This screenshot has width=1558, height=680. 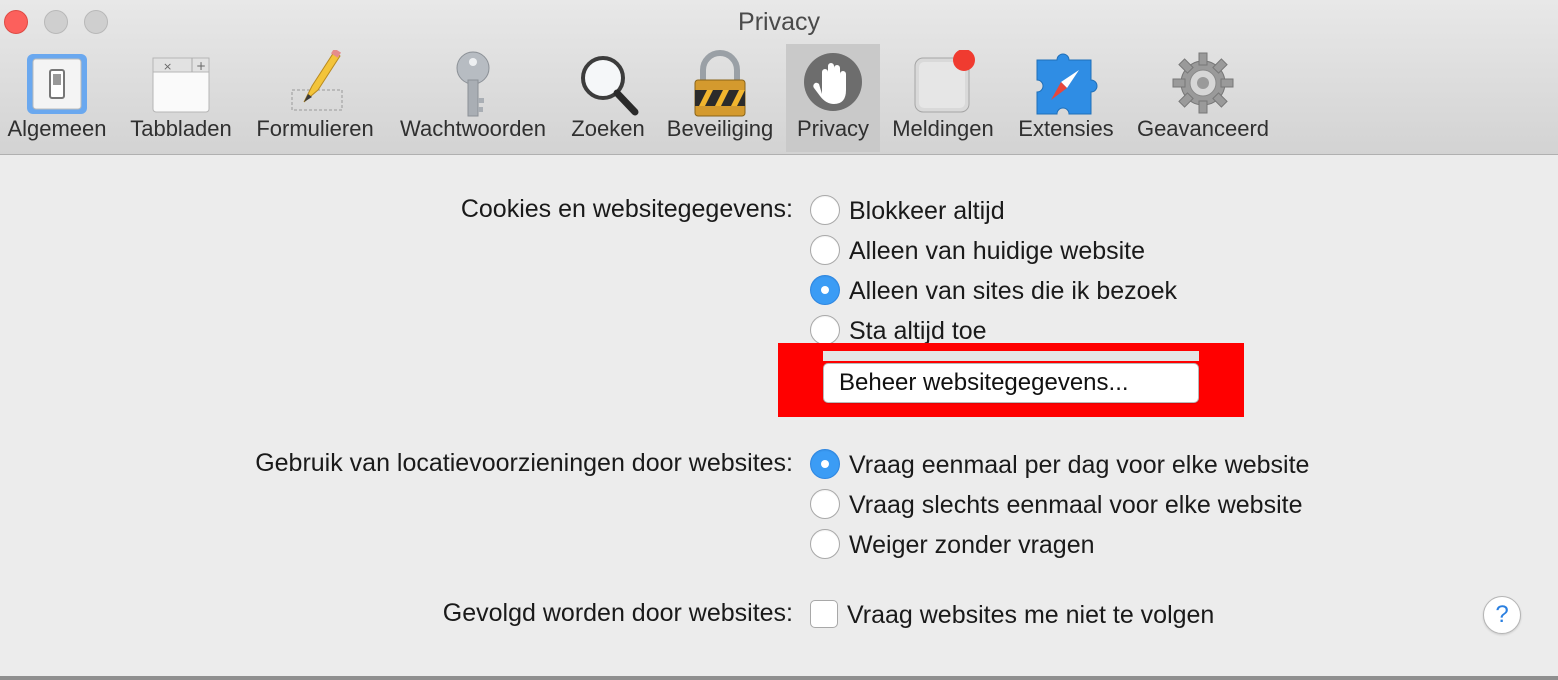 What do you see at coordinates (57, 84) in the screenshot?
I see `general-switch-icon` at bounding box center [57, 84].